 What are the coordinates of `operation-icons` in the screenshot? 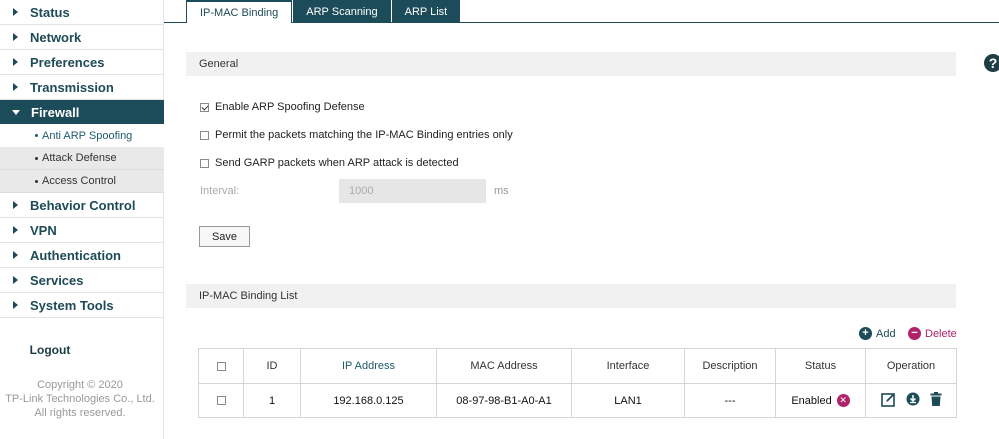 It's located at (911, 399).